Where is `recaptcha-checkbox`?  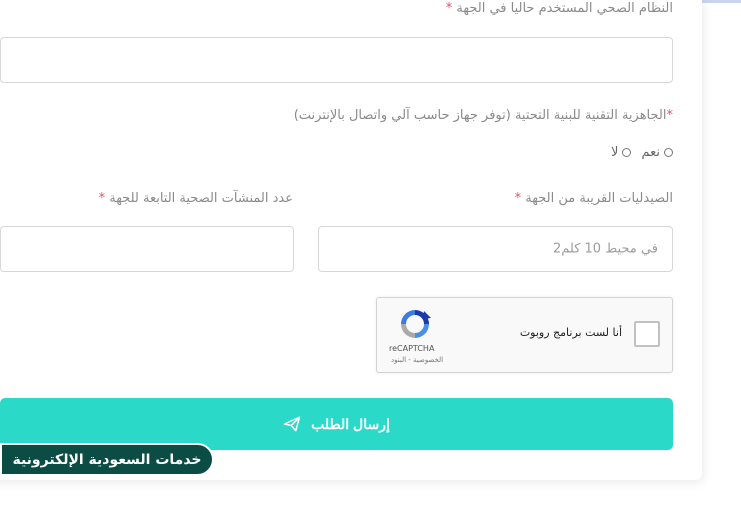
recaptcha-checkbox is located at coordinates (647, 334).